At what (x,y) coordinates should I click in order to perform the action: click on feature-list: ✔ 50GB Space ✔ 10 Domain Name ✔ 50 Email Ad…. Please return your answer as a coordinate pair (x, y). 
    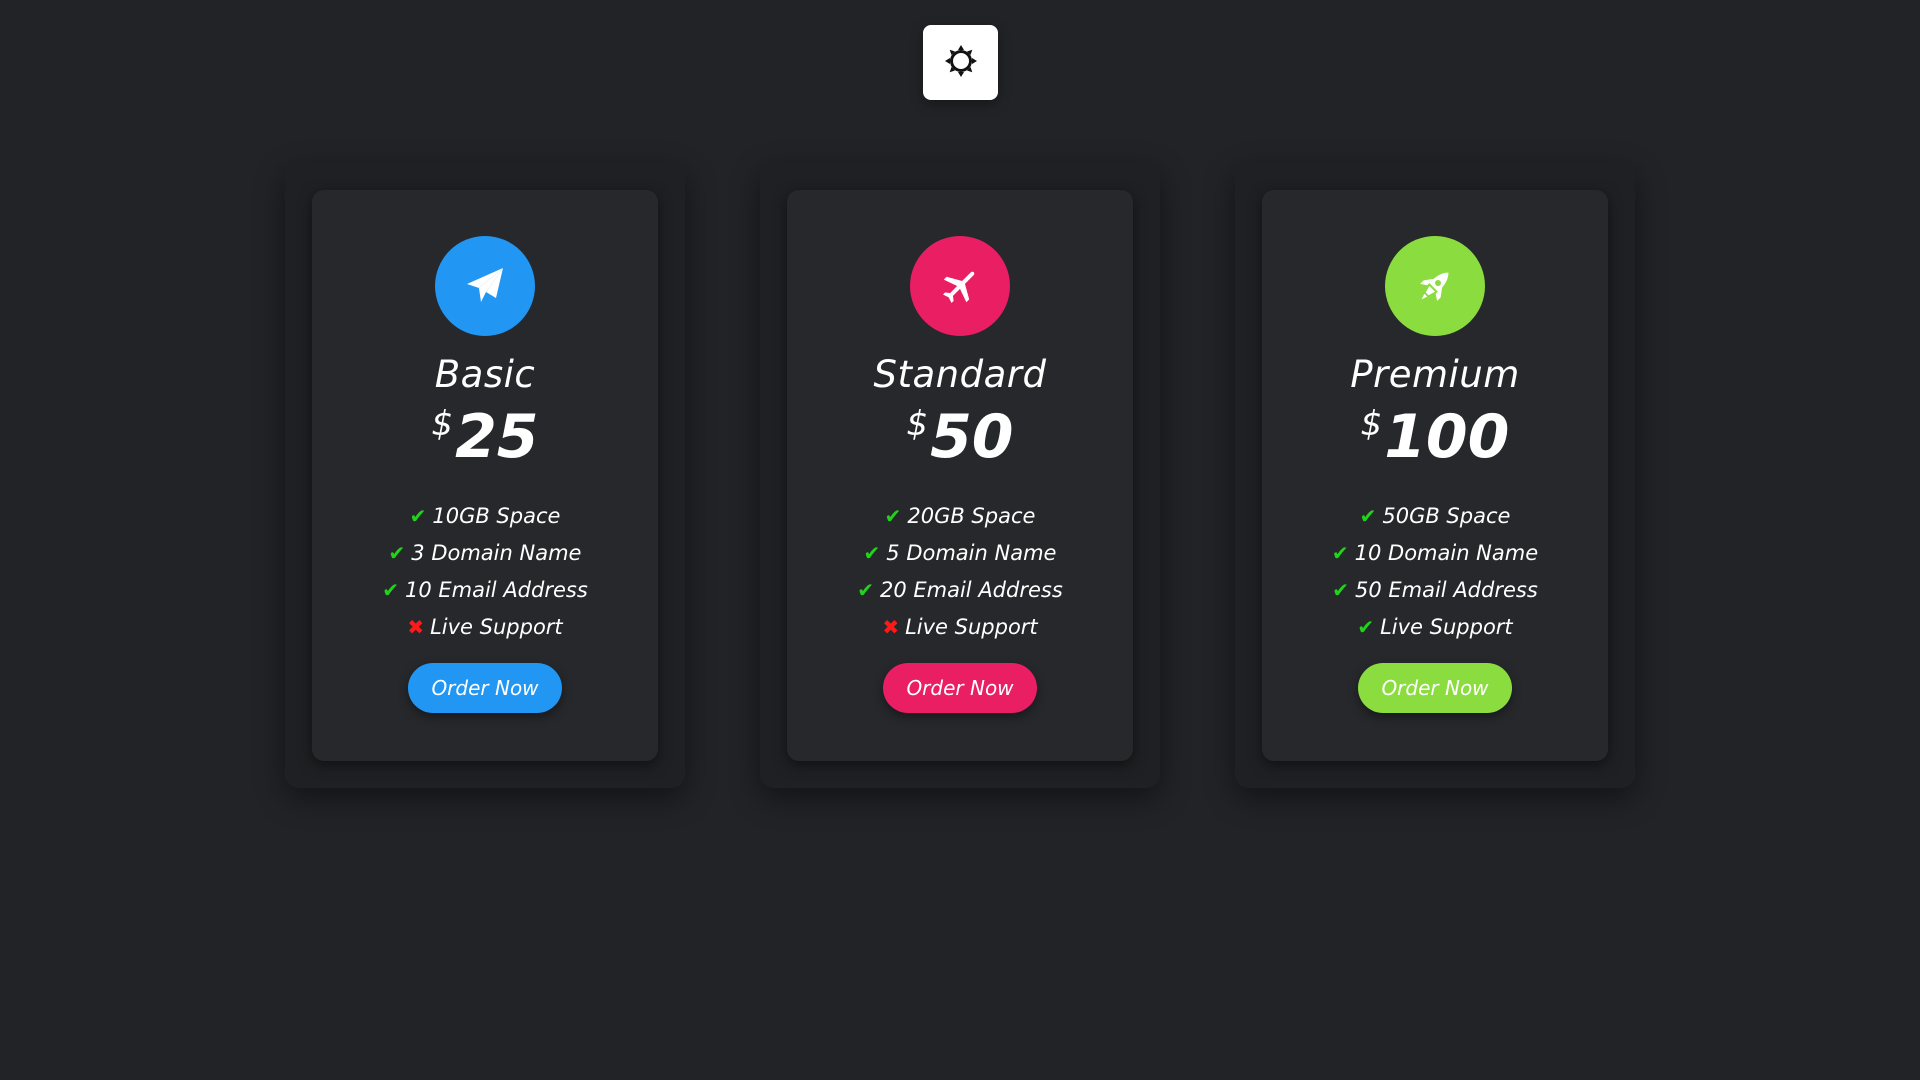
    Looking at the image, I should click on (1435, 572).